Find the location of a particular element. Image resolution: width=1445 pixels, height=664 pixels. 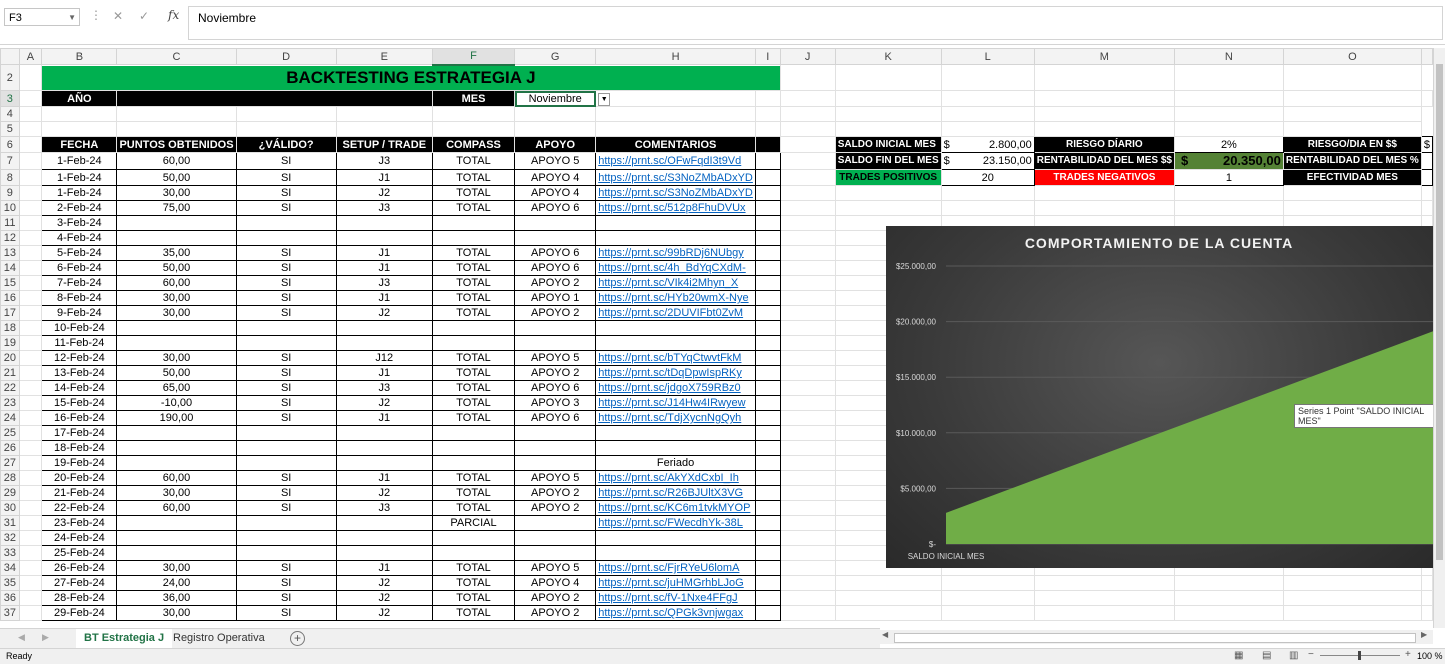

column-header-l: L is located at coordinates (987, 56).